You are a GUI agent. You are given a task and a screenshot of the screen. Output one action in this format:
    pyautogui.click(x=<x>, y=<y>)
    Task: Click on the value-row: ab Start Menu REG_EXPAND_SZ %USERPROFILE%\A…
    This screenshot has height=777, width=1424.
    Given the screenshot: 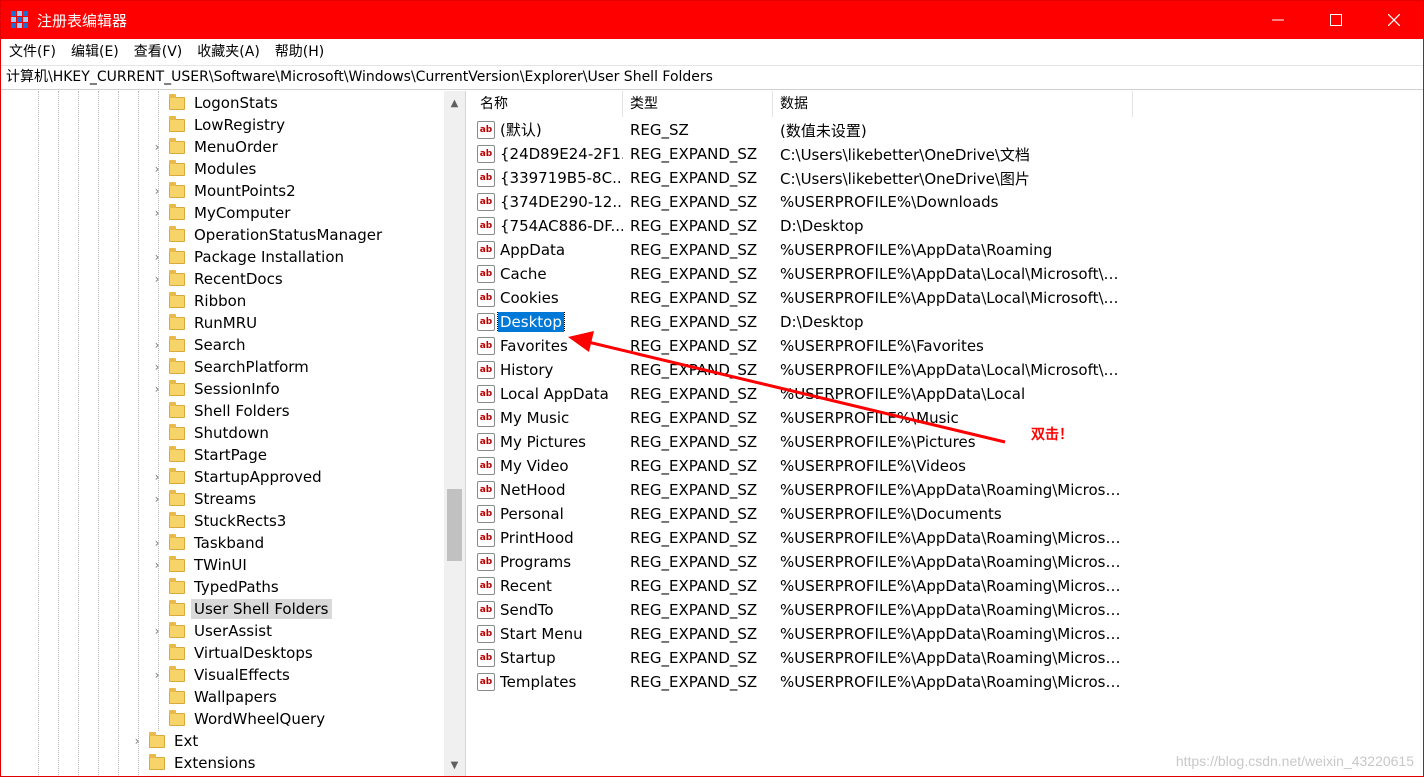 What is the action you would take?
    pyautogui.click(x=800, y=634)
    